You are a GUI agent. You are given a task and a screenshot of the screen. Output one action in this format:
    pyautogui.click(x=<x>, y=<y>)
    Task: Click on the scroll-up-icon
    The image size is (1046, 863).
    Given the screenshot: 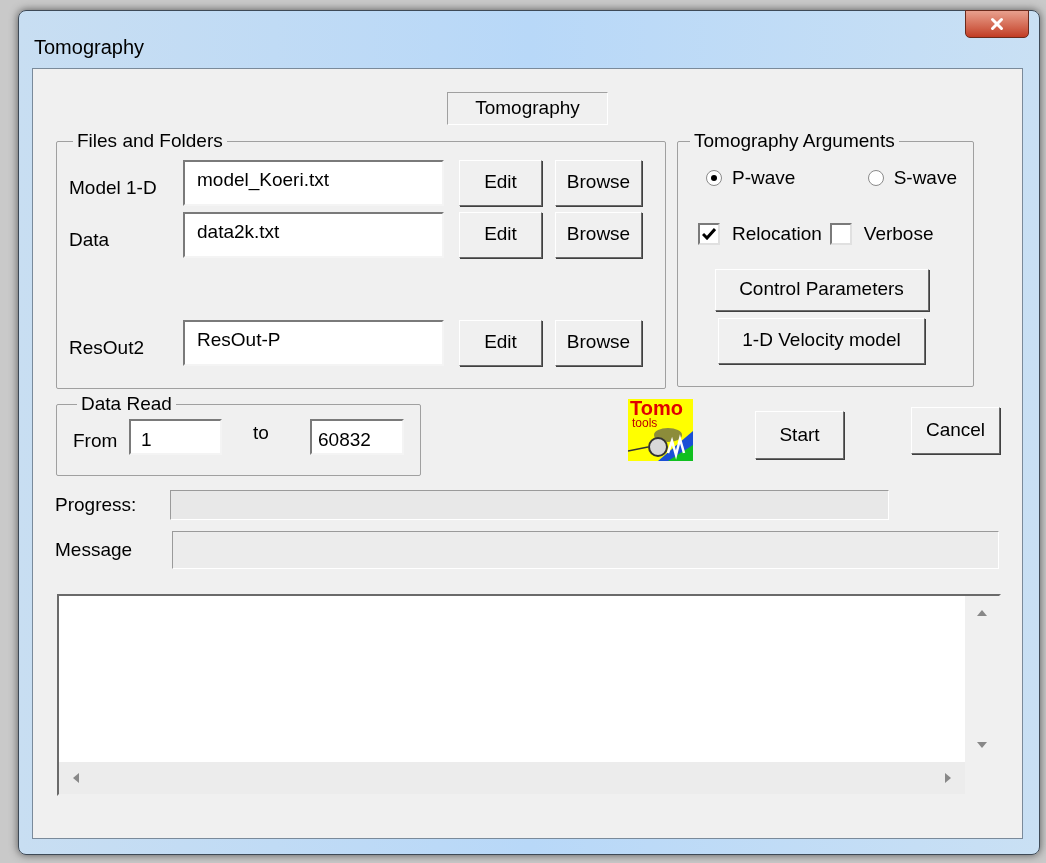 What is the action you would take?
    pyautogui.click(x=982, y=613)
    